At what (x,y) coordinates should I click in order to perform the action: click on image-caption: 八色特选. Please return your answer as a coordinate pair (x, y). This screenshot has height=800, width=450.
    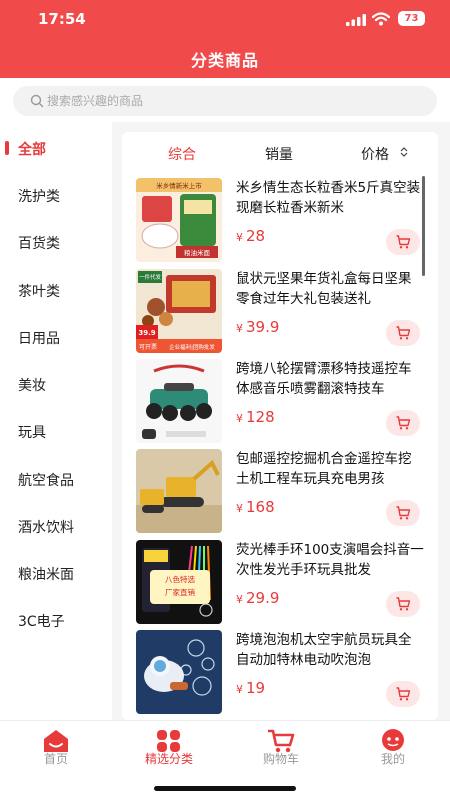
    Looking at the image, I should click on (180, 579).